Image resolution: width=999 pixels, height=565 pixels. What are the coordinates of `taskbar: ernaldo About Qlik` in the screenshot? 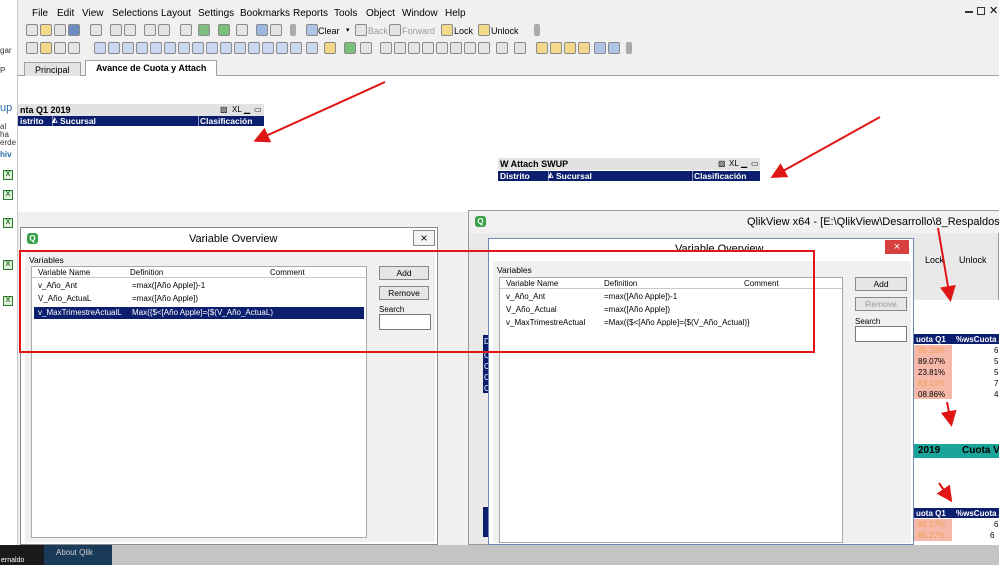 It's located at (499, 555).